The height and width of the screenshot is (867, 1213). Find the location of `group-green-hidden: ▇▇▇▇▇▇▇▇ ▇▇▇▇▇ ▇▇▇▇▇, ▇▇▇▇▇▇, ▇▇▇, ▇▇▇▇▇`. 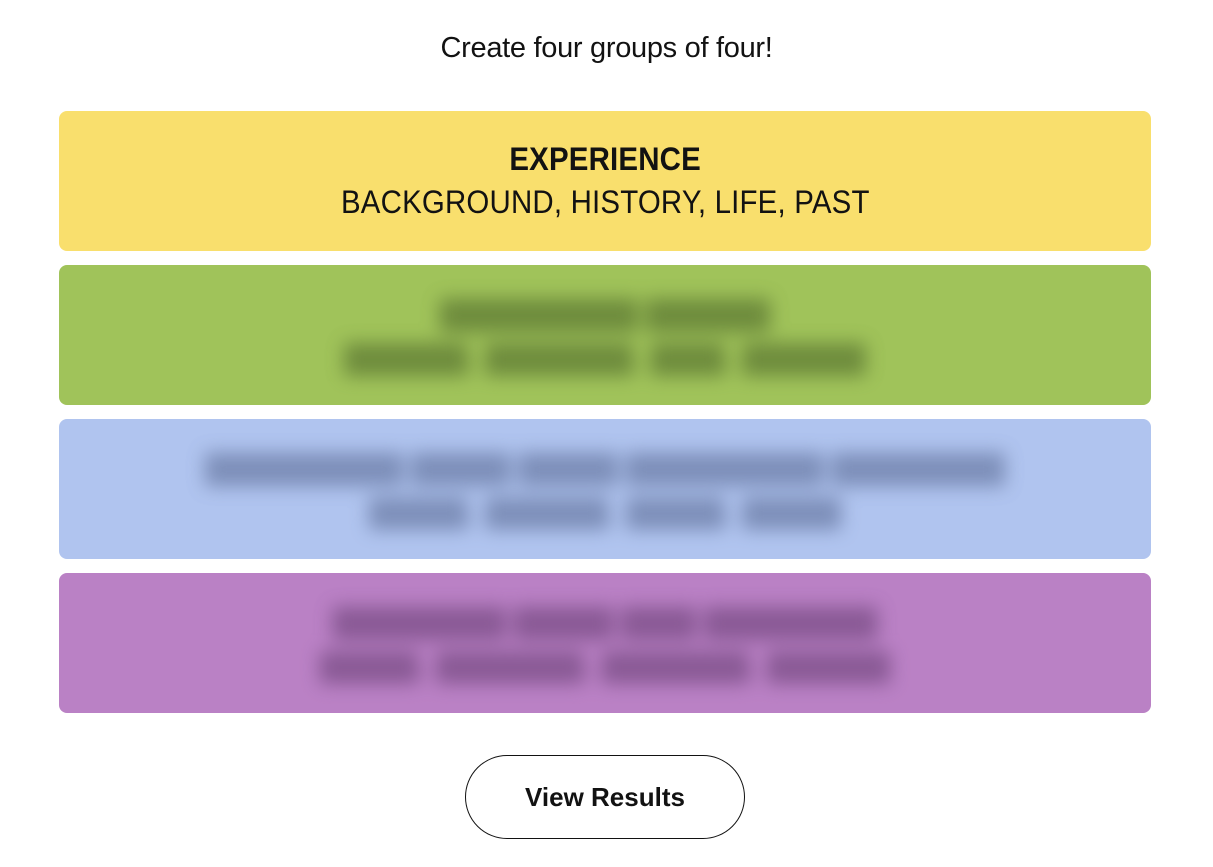

group-green-hidden: ▇▇▇▇▇▇▇▇ ▇▇▇▇▇ ▇▇▇▇▇, ▇▇▇▇▇▇, ▇▇▇, ▇▇▇▇▇ is located at coordinates (605, 335).